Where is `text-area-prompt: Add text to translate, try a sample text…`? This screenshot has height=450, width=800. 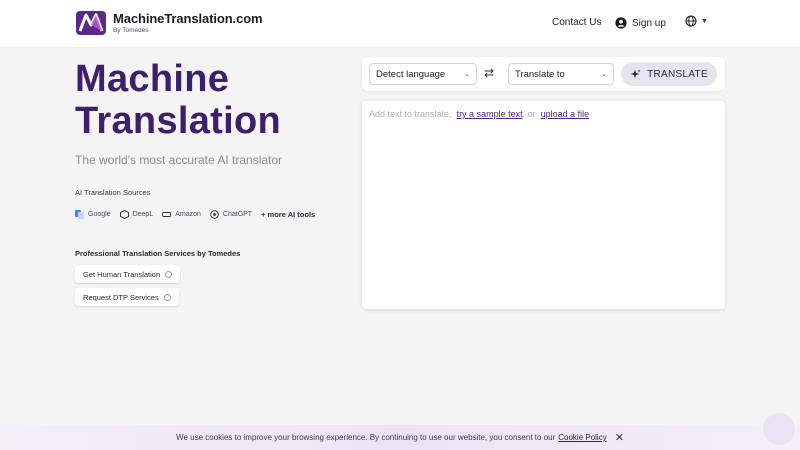
text-area-prompt: Add text to translate, try a sample text… is located at coordinates (479, 114).